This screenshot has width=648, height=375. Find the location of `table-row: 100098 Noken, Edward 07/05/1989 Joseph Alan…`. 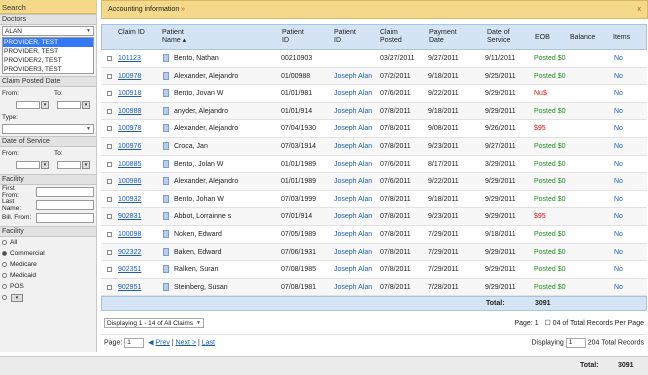

table-row: 100098 Noken, Edward 07/05/1989 Joseph Alan… is located at coordinates (374, 235).